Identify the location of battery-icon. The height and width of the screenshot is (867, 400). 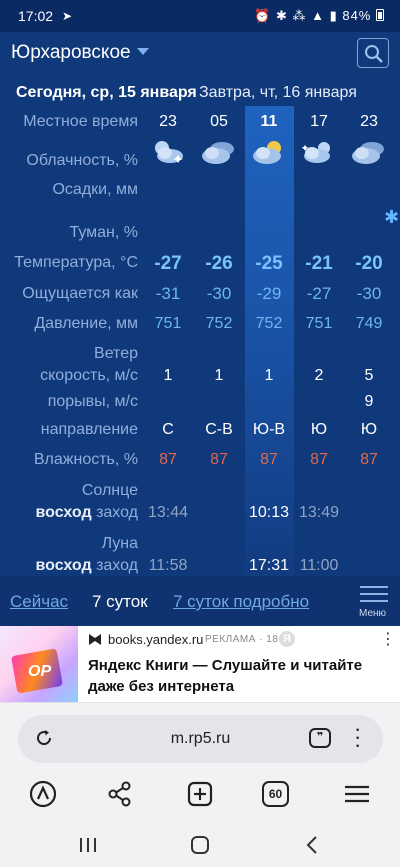
(380, 15).